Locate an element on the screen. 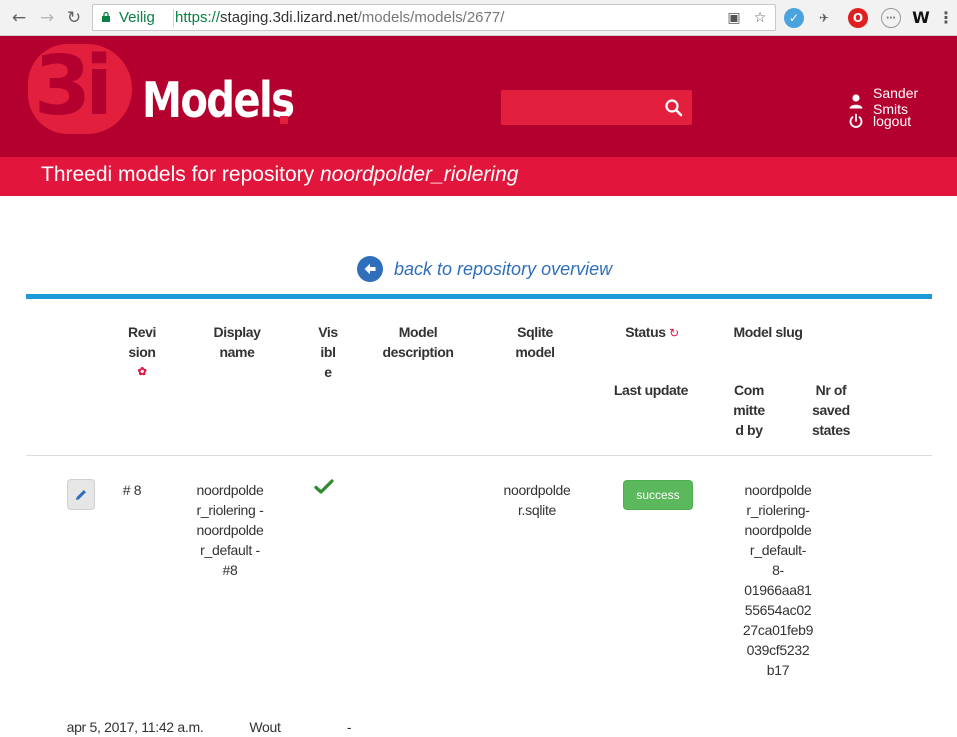  arrow-left-circle-icon is located at coordinates (370, 269).